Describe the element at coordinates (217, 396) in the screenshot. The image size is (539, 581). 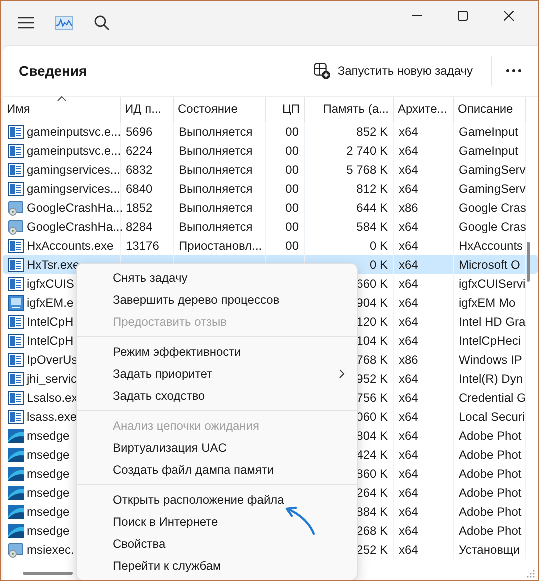
I see `menu-item: Задать сходство` at that location.